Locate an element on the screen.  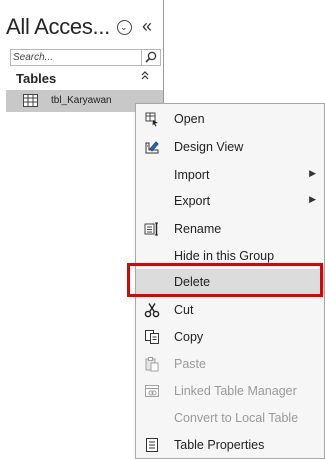
menu-item-label: Import is located at coordinates (192, 175).